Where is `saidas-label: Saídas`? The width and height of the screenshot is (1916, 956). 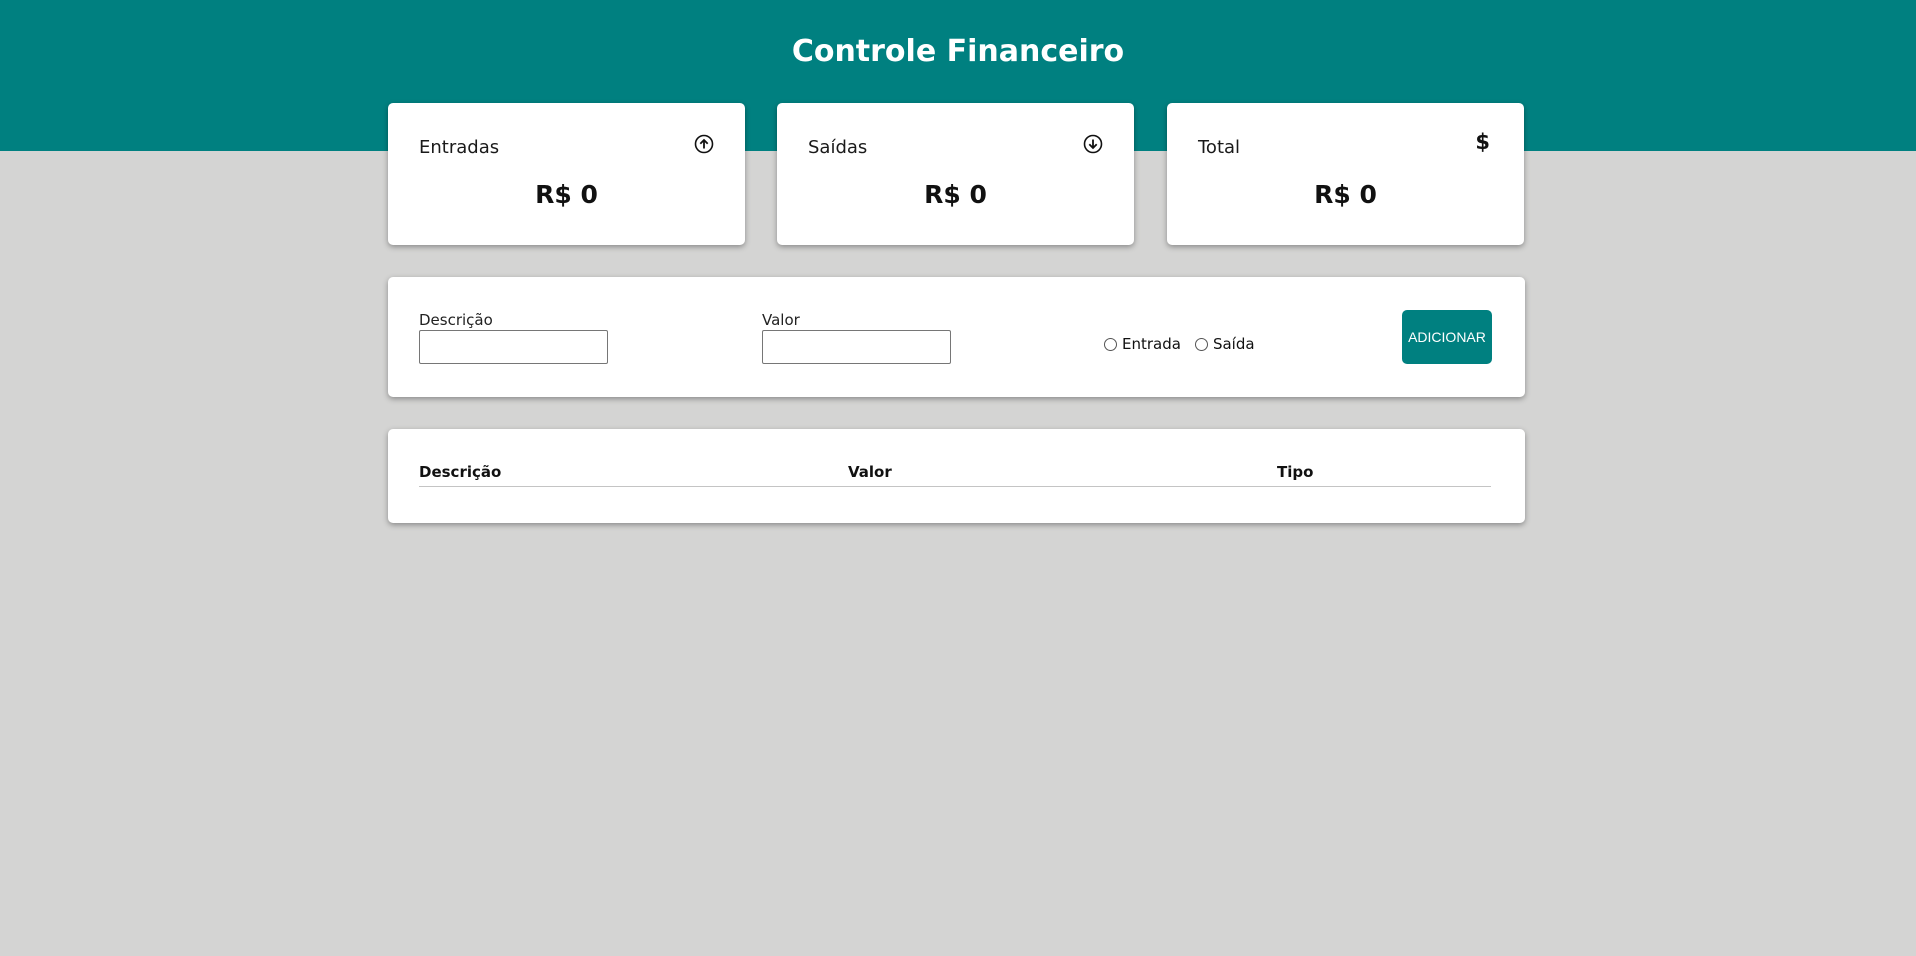
saidas-label: Saídas is located at coordinates (838, 147).